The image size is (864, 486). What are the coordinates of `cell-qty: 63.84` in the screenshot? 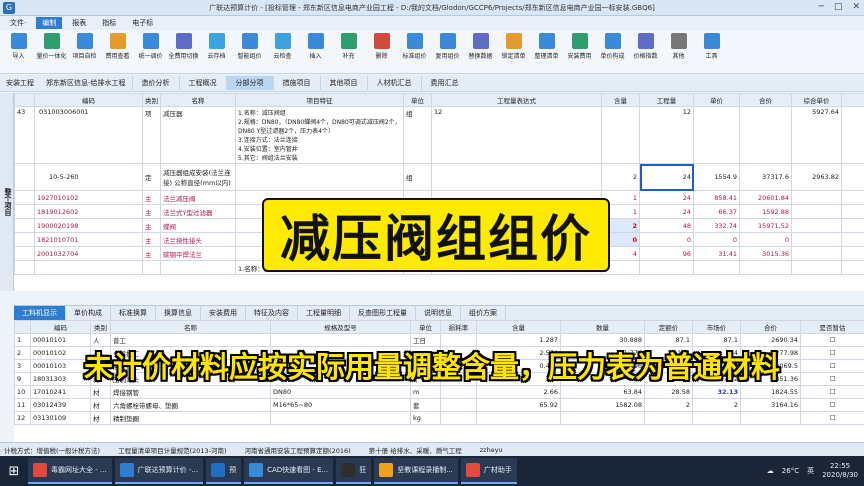 It's located at (602, 392).